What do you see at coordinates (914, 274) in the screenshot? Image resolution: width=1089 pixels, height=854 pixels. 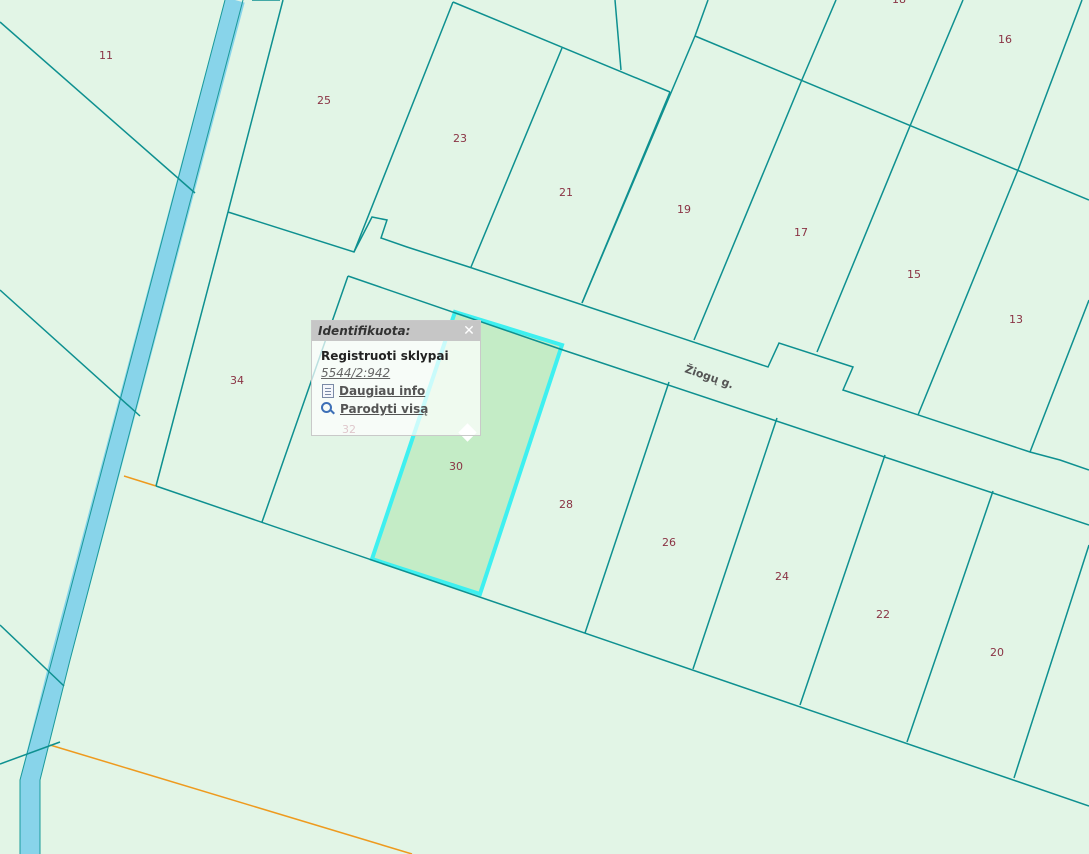 I see `lot-15: 15` at bounding box center [914, 274].